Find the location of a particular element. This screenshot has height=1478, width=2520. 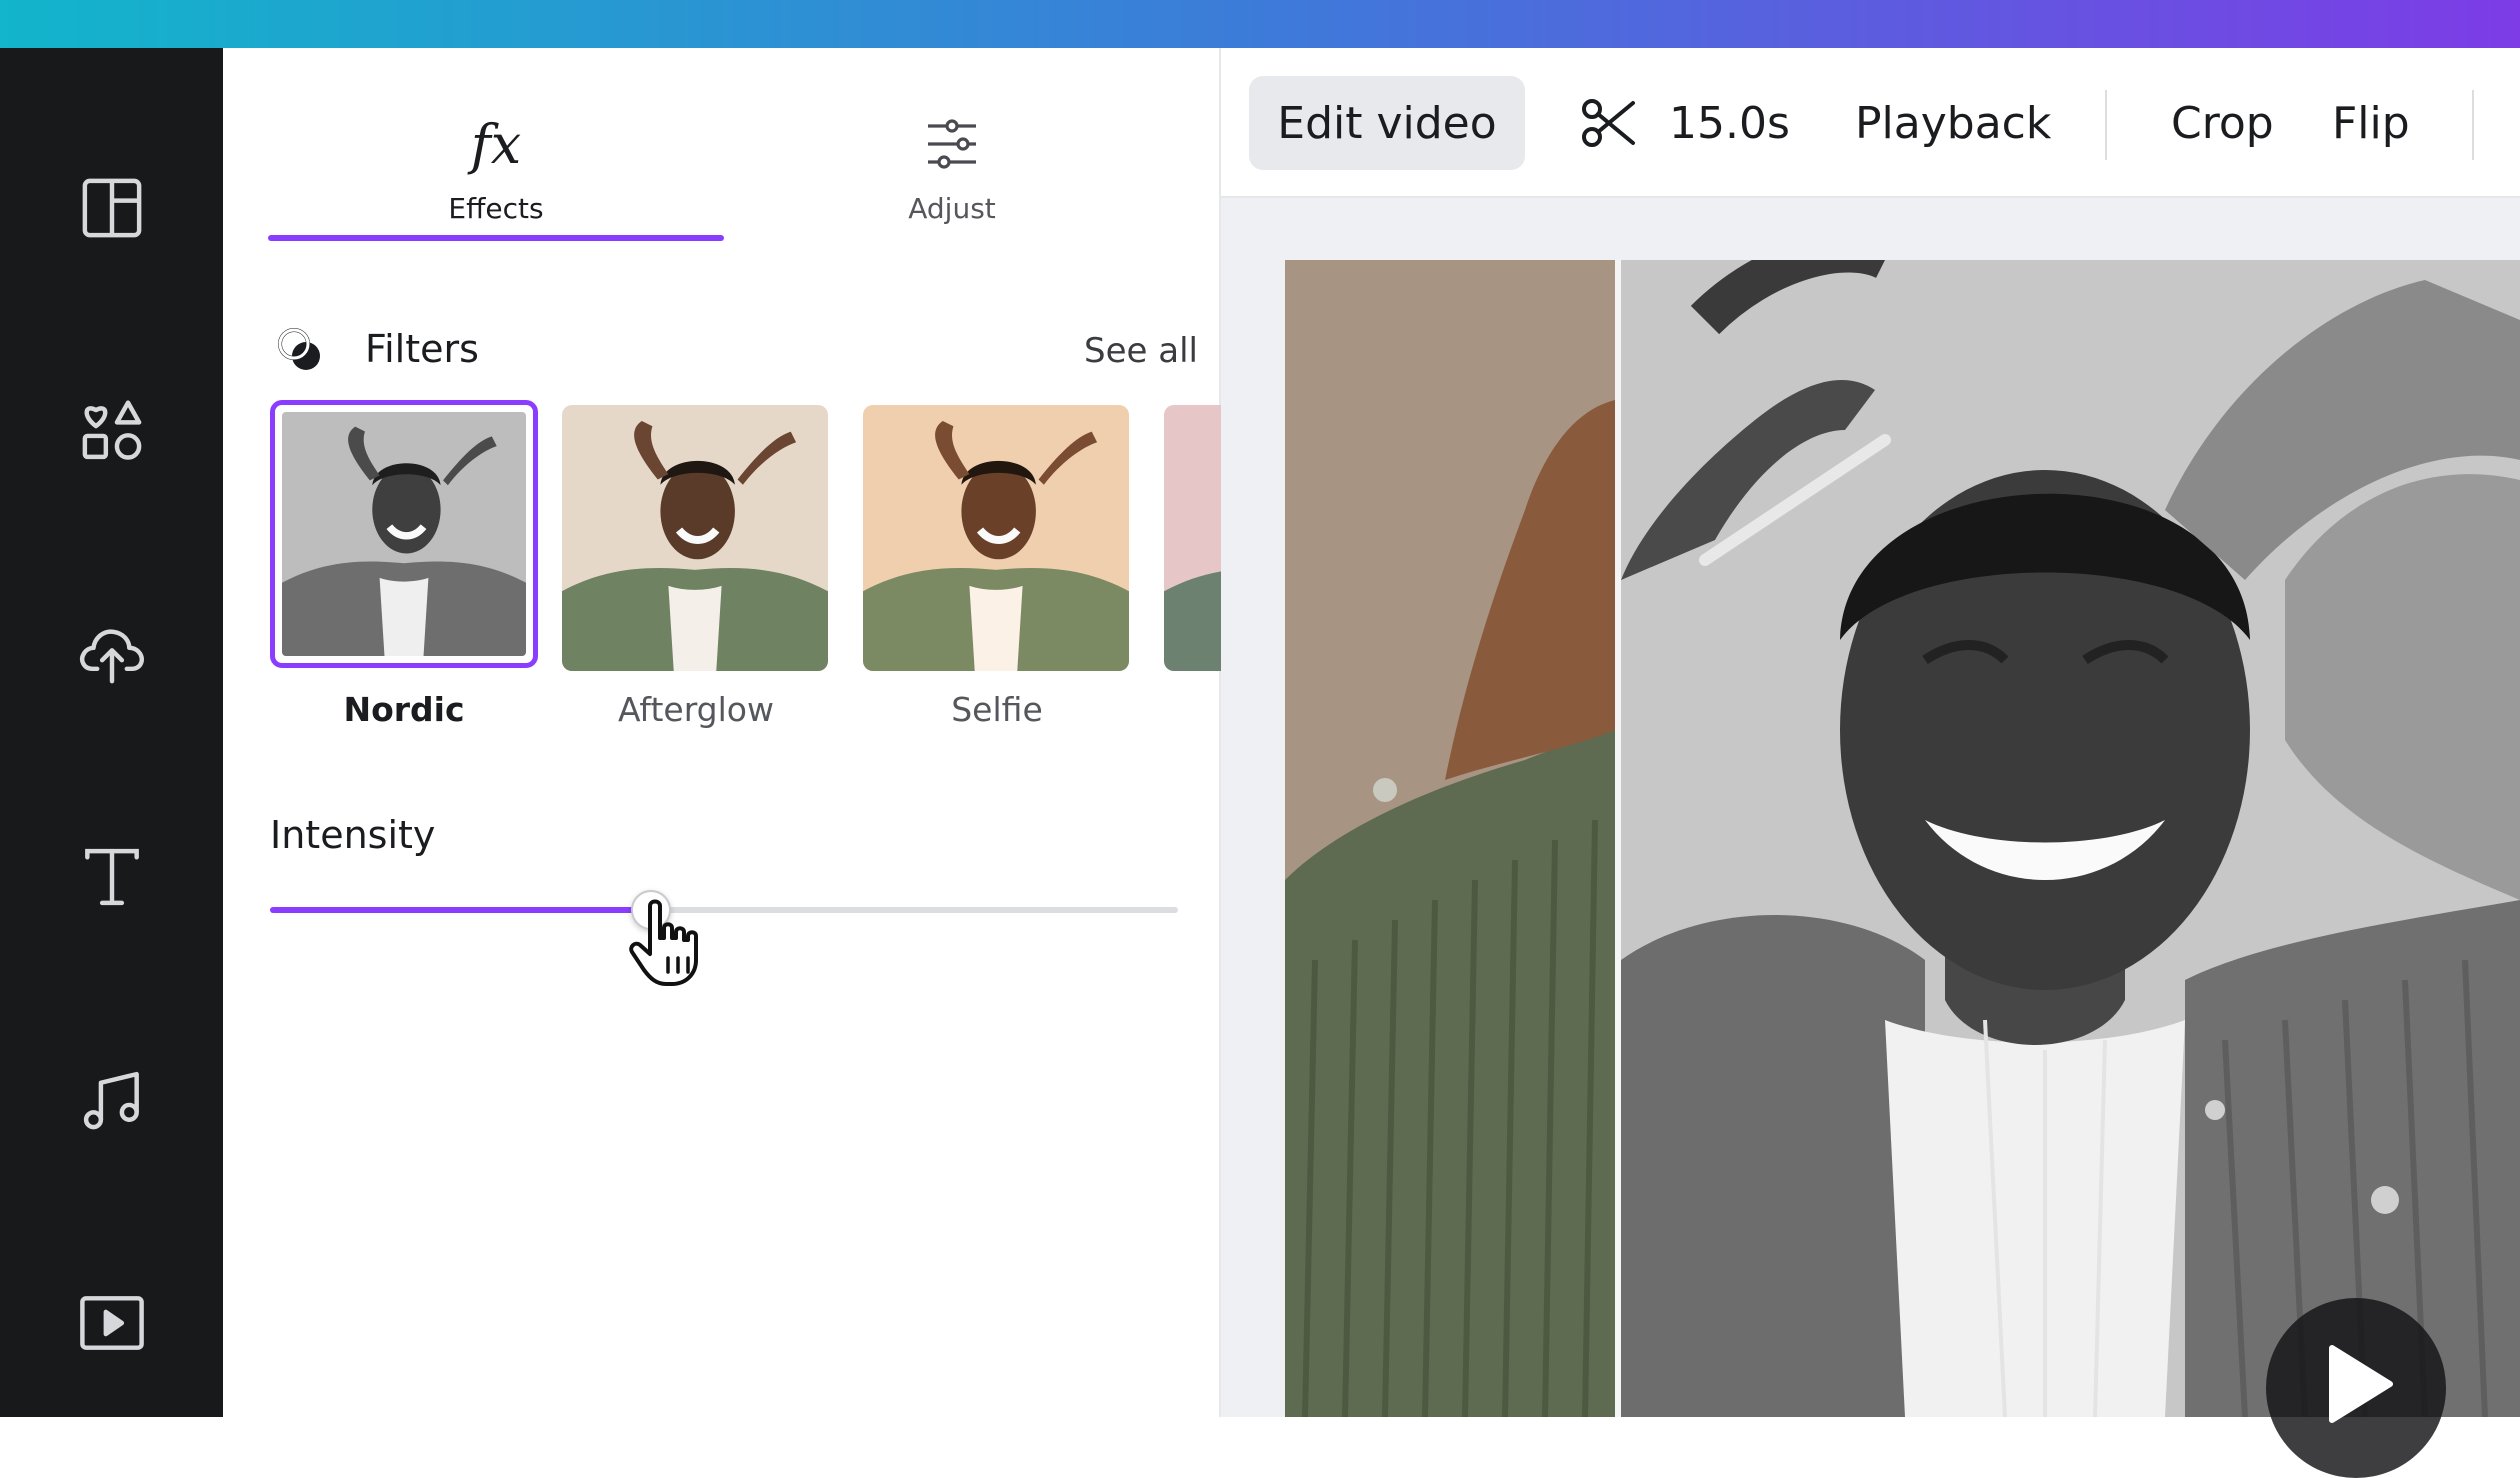

active-tab-indicator is located at coordinates (496, 238).